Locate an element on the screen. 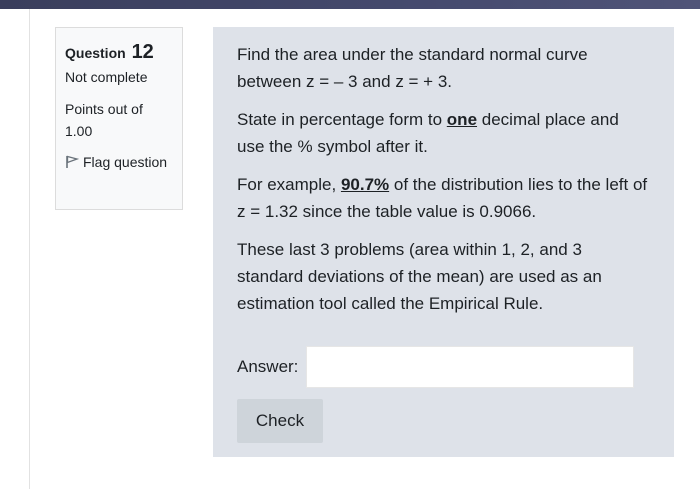 The image size is (700, 489). answer-label: Answer: is located at coordinates (268, 366).